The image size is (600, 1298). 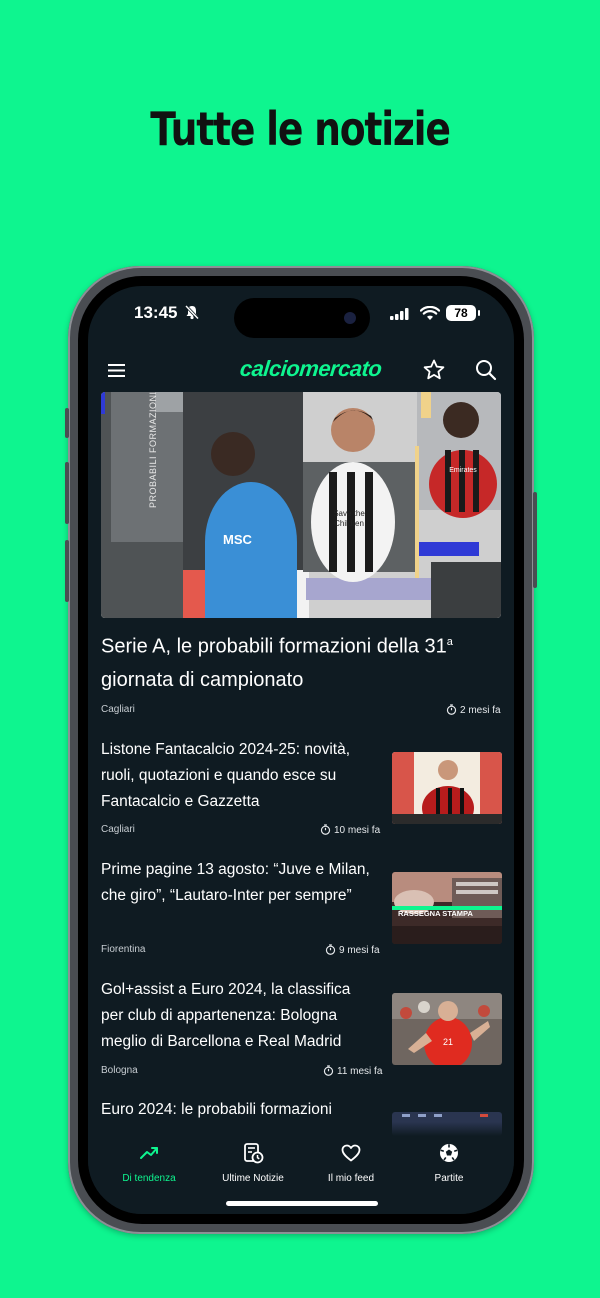 I want to click on soccer-ball-icon, so click(x=449, y=1153).